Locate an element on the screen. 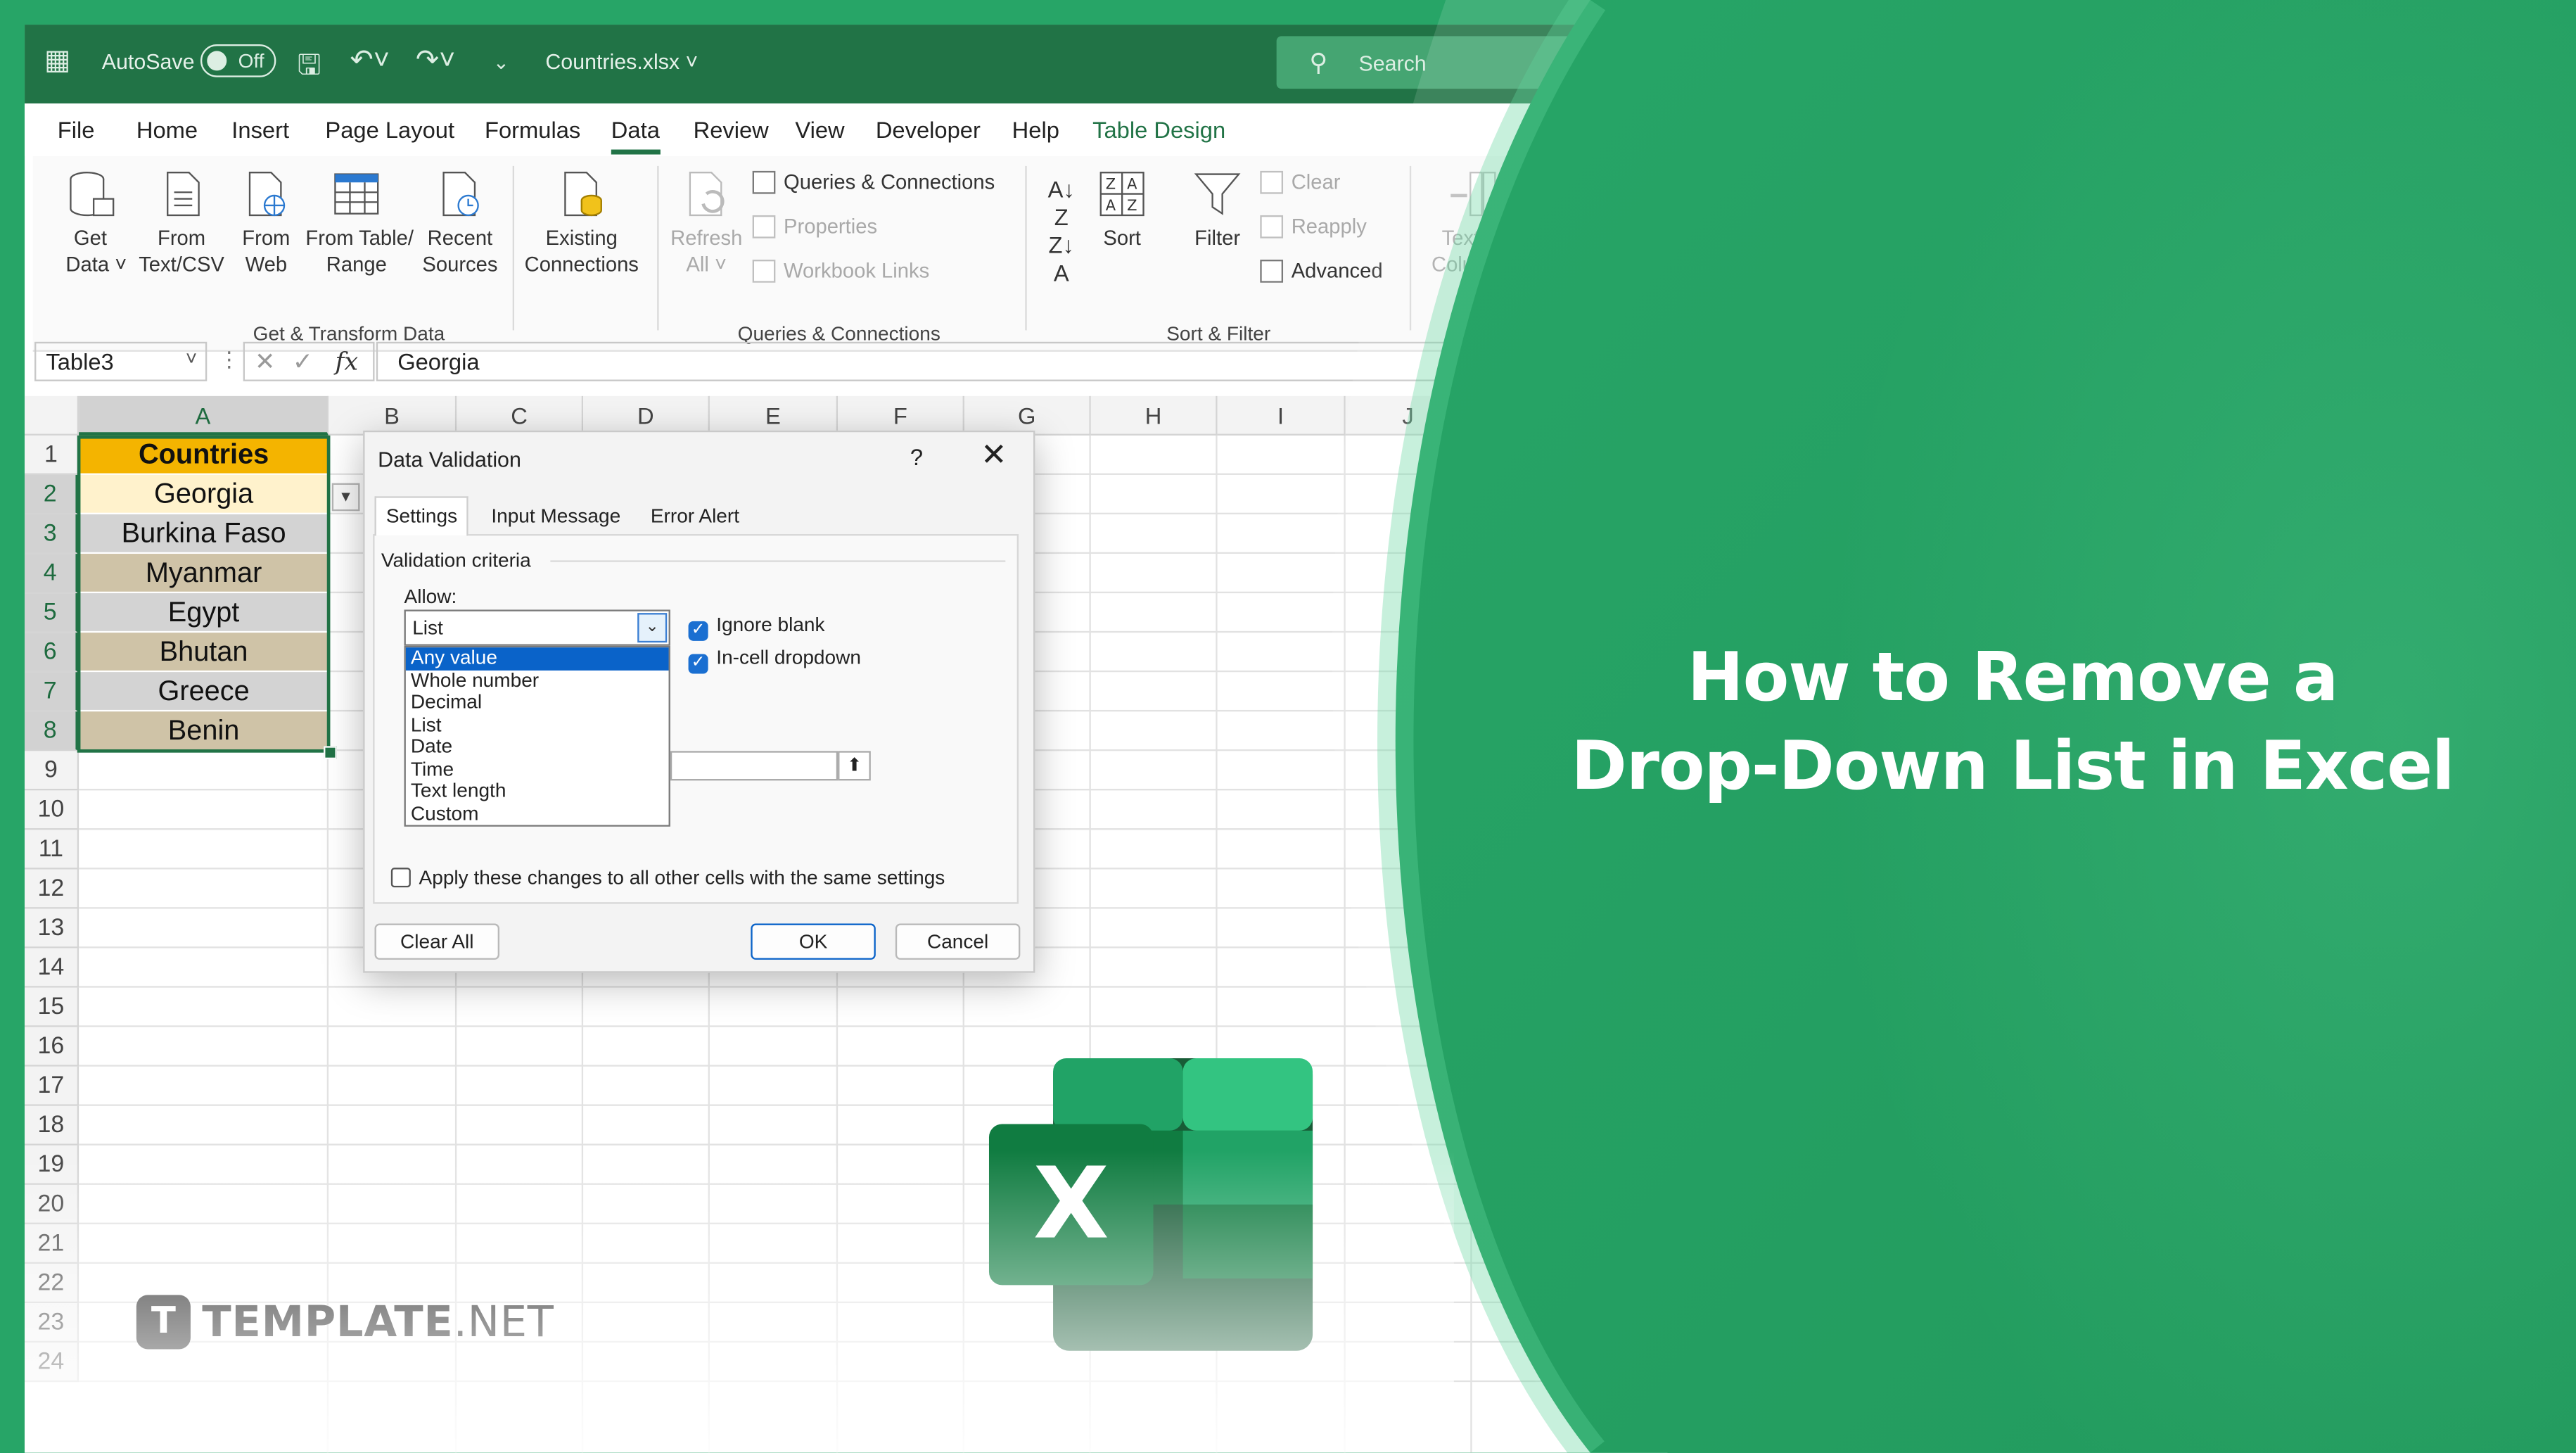  source-input is located at coordinates (754, 765).